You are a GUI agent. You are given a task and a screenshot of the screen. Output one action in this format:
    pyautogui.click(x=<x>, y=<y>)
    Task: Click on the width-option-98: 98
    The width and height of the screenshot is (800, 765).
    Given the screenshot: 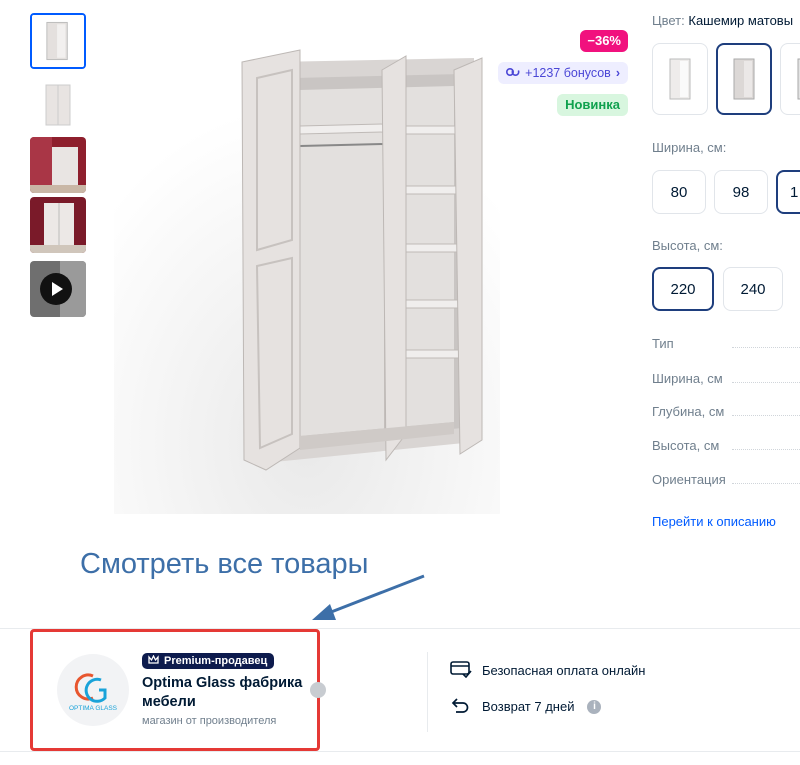 What is the action you would take?
    pyautogui.click(x=741, y=192)
    